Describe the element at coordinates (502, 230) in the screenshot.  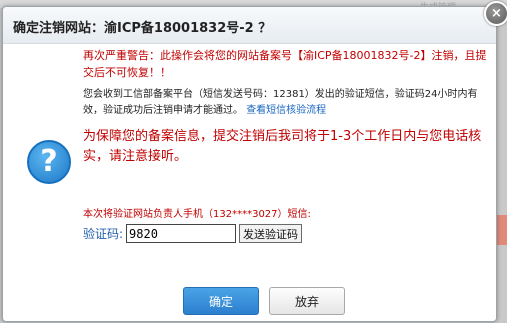
I see `background-red-block` at that location.